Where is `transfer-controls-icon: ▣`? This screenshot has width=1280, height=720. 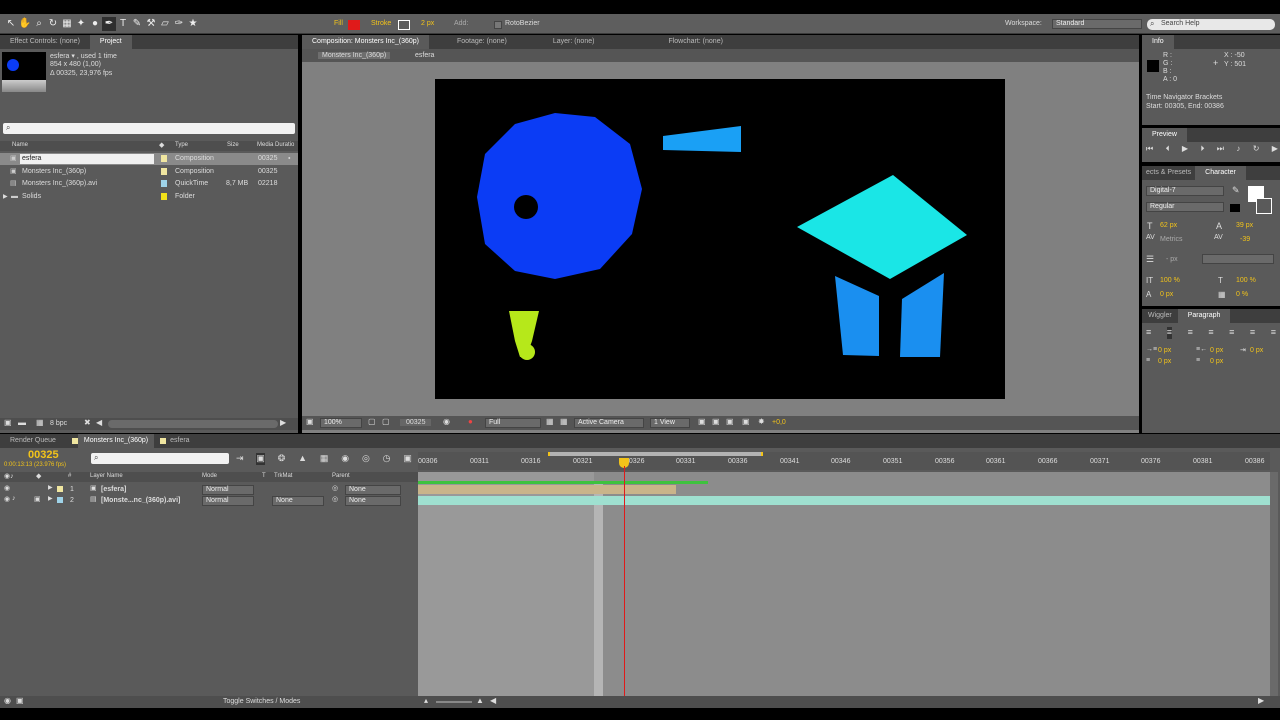
transfer-controls-icon: ▣ is located at coordinates (20, 700).